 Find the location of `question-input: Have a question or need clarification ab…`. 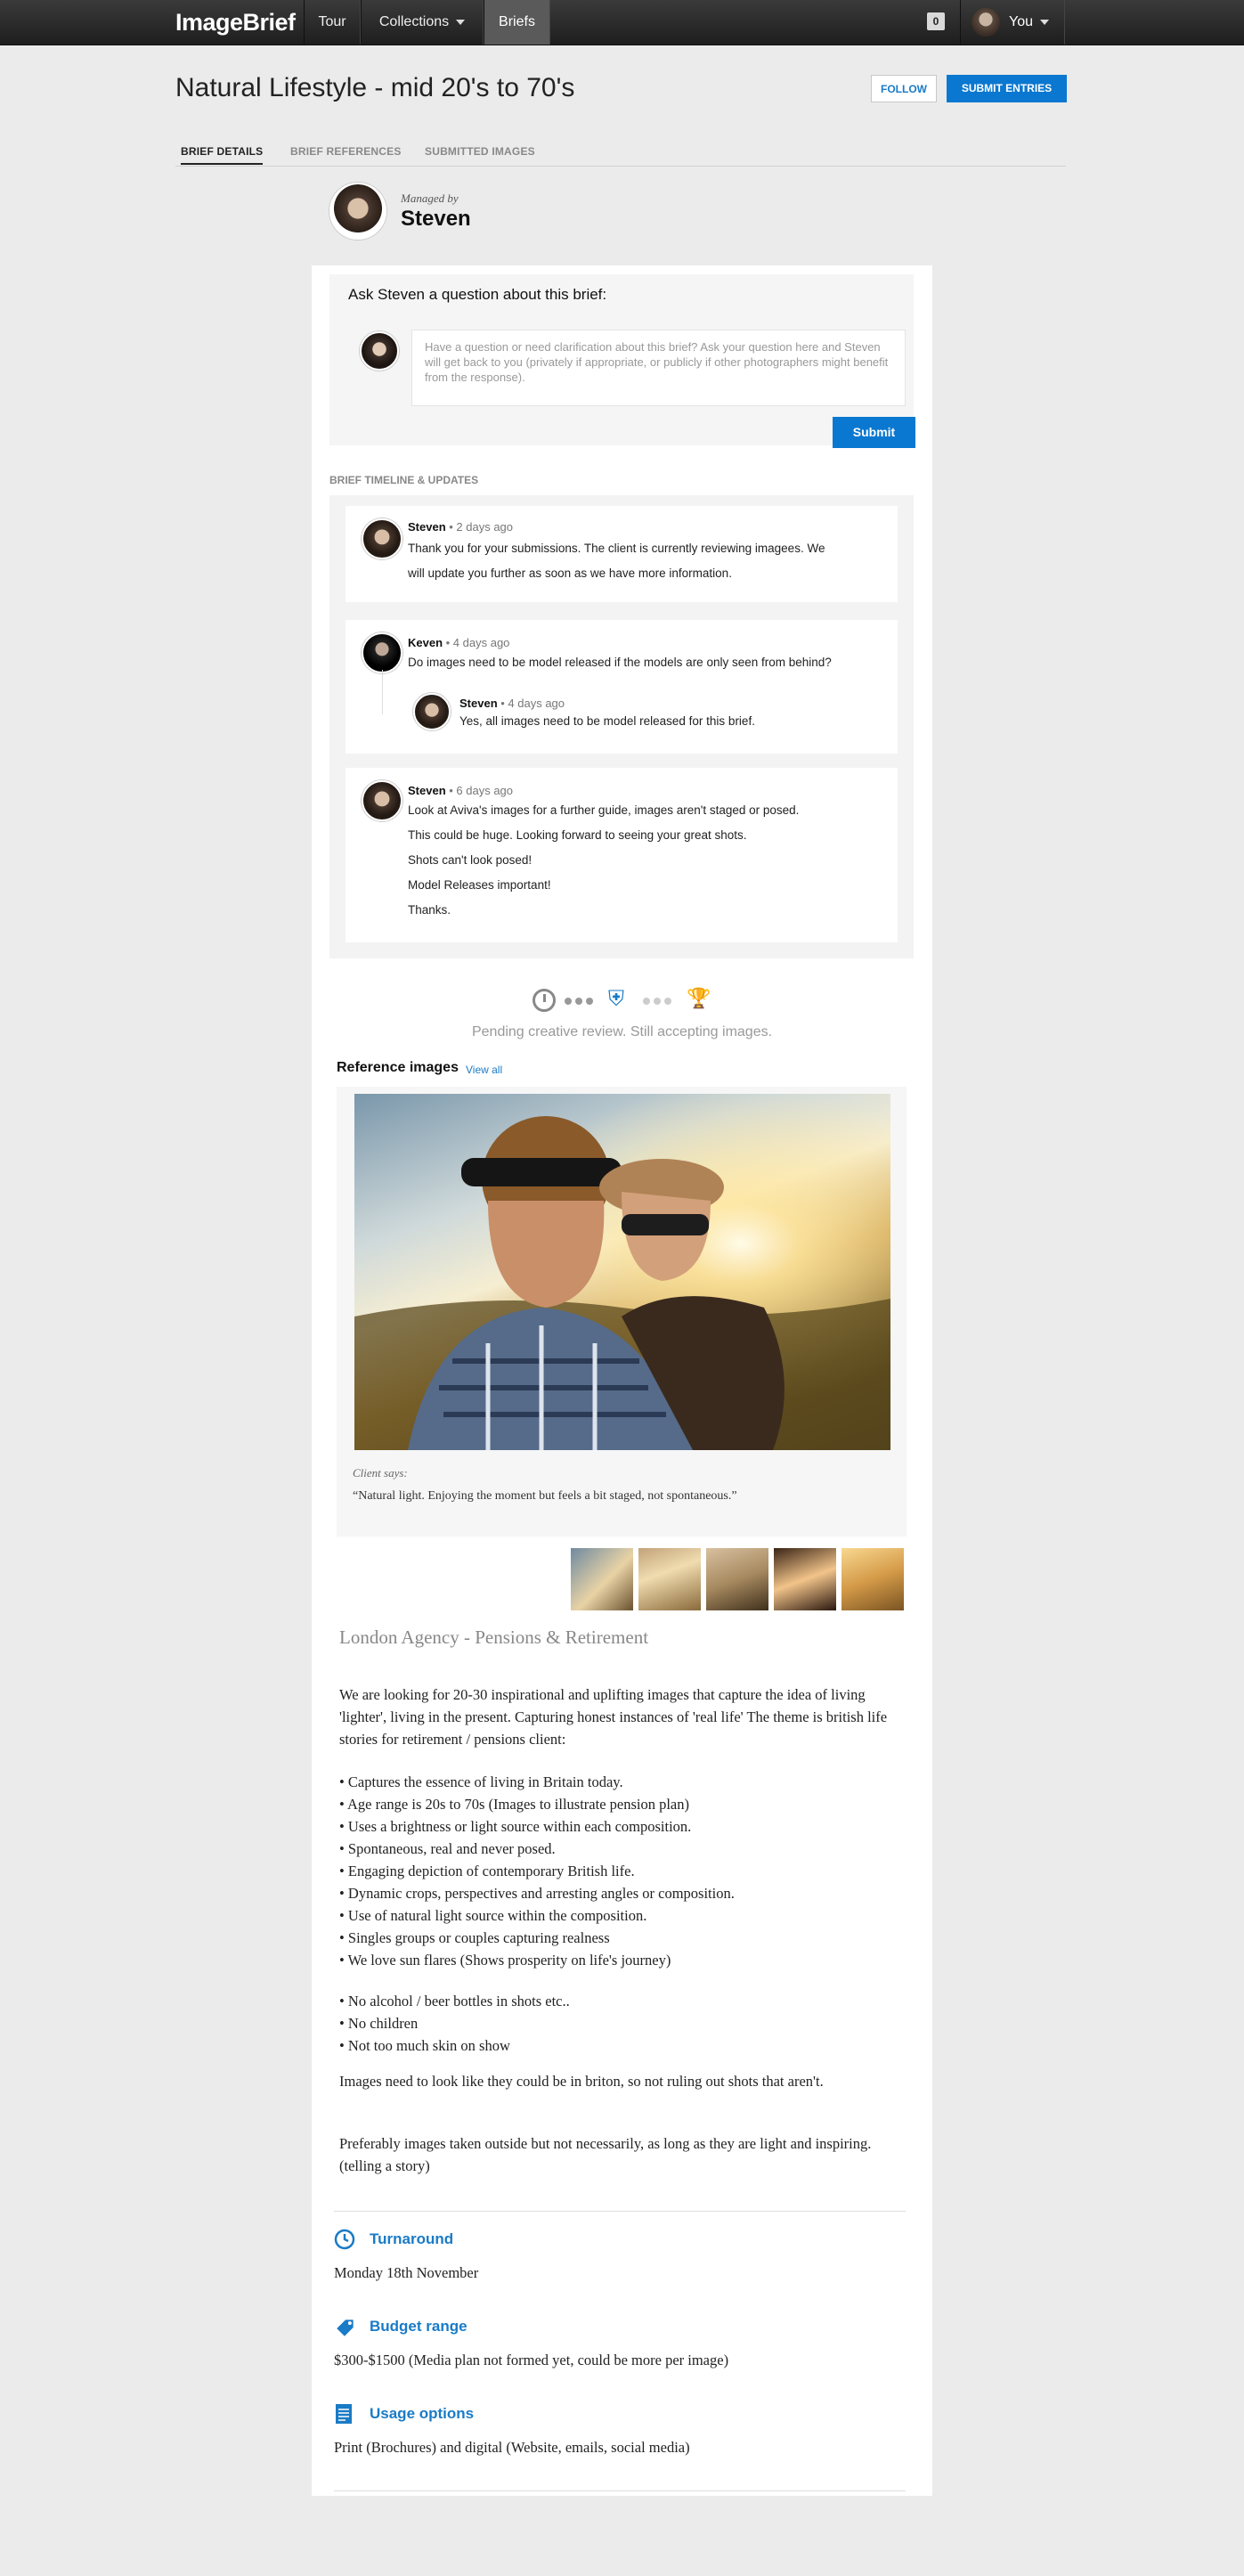

question-input: Have a question or need clarification ab… is located at coordinates (658, 368).